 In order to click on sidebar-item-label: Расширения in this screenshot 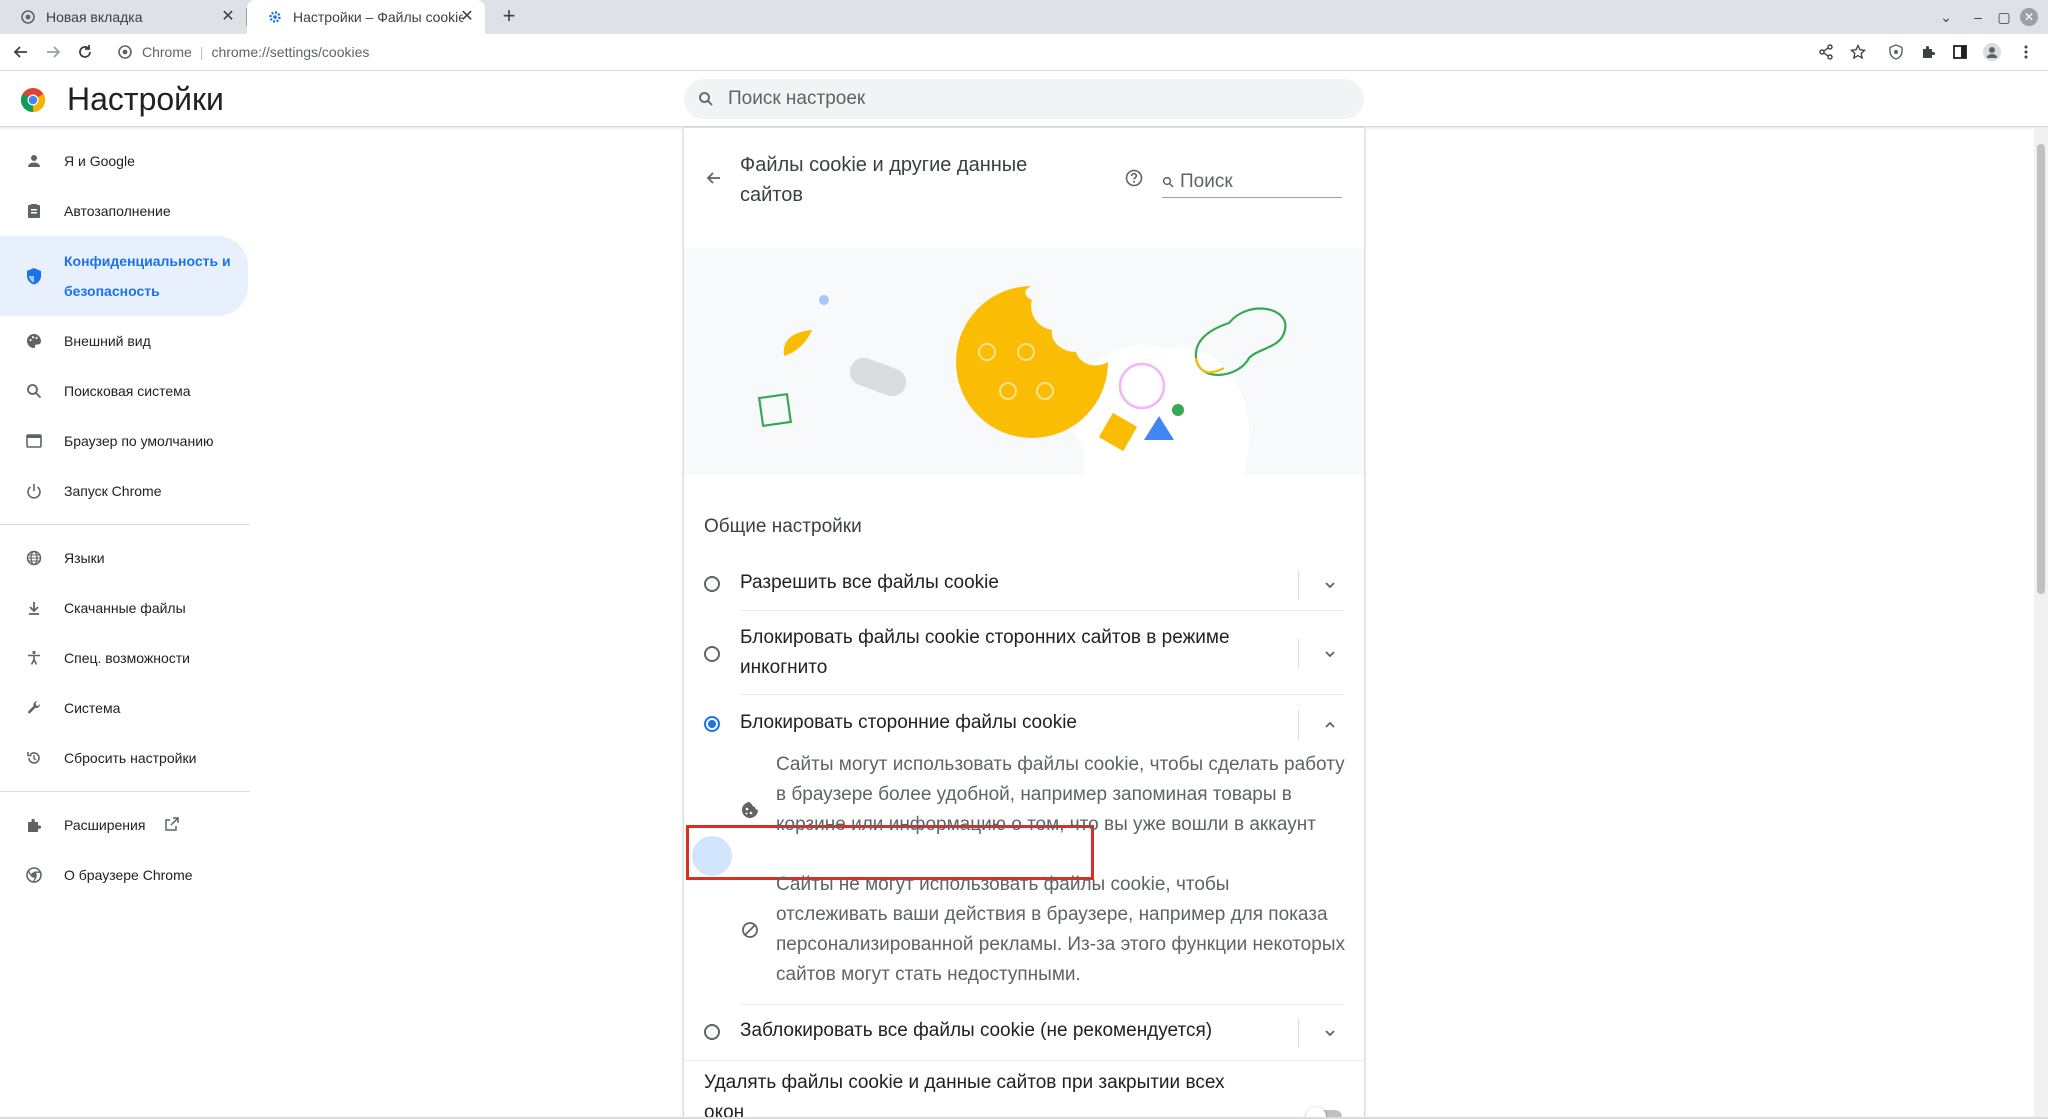, I will do `click(105, 825)`.